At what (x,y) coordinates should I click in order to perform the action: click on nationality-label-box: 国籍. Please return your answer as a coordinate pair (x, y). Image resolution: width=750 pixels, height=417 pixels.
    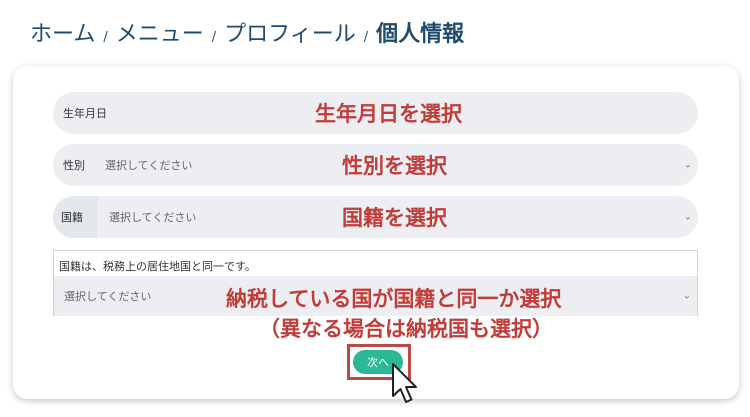
    Looking at the image, I should click on (75, 217).